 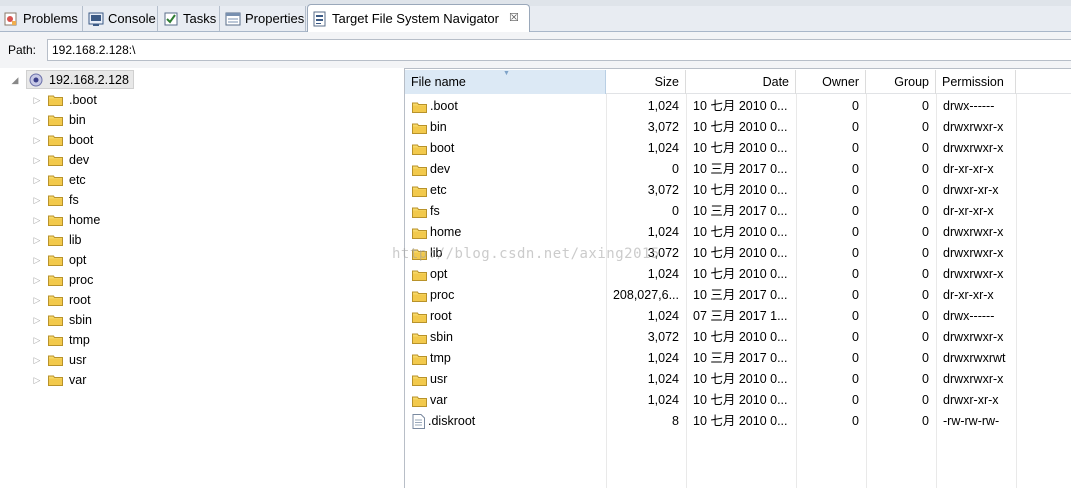 I want to click on cell-permission: dr-xr-xr-x, so click(x=968, y=295).